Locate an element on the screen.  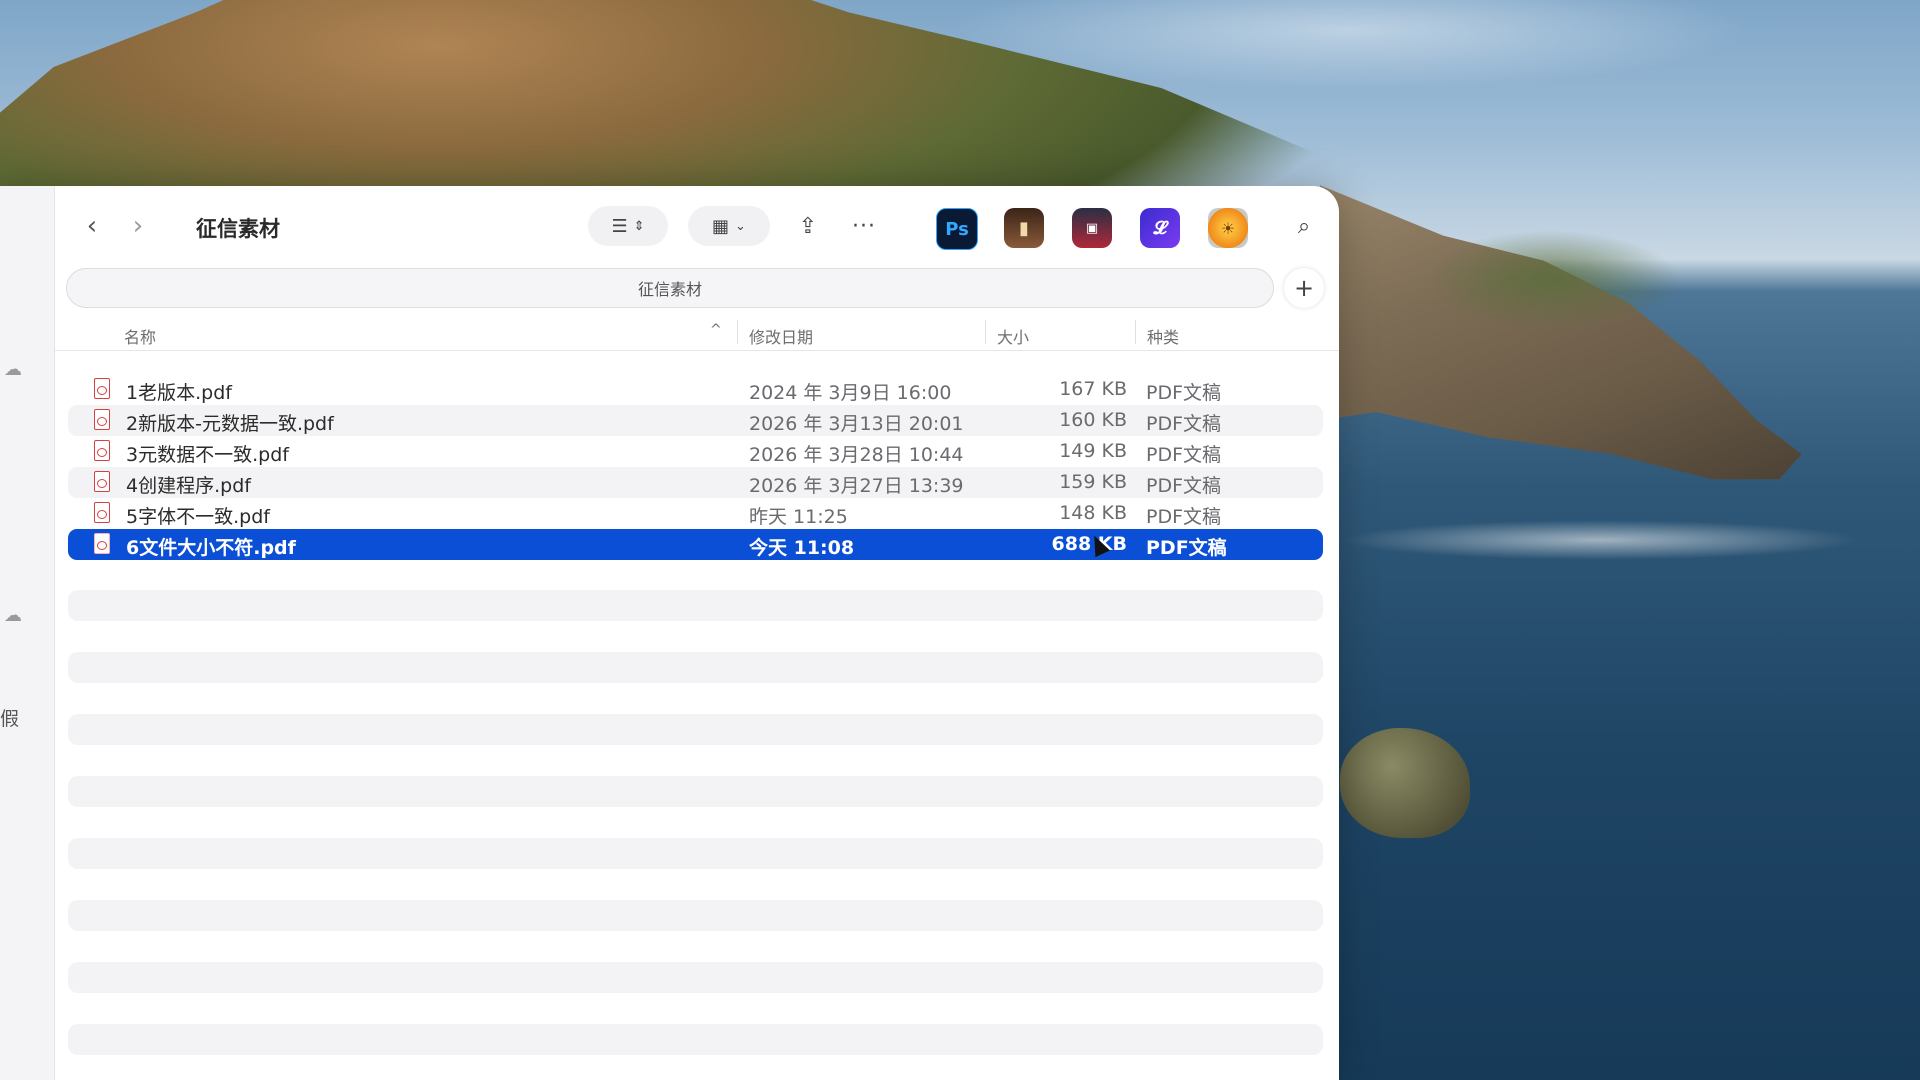
app-icon-2: ▮ is located at coordinates (1024, 228).